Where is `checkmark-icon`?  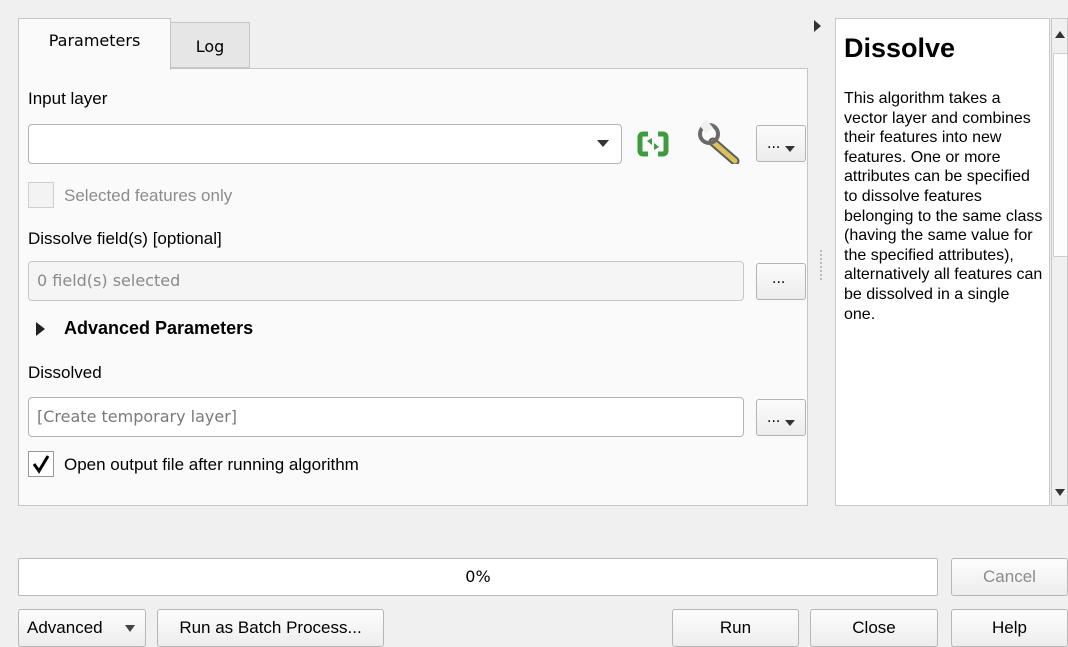
checkmark-icon is located at coordinates (41, 464).